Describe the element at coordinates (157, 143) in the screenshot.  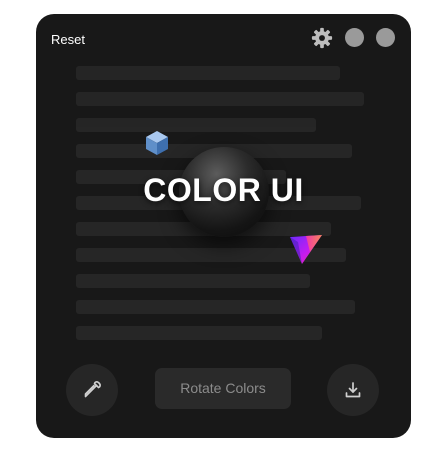
I see `blue-cube-icon` at that location.